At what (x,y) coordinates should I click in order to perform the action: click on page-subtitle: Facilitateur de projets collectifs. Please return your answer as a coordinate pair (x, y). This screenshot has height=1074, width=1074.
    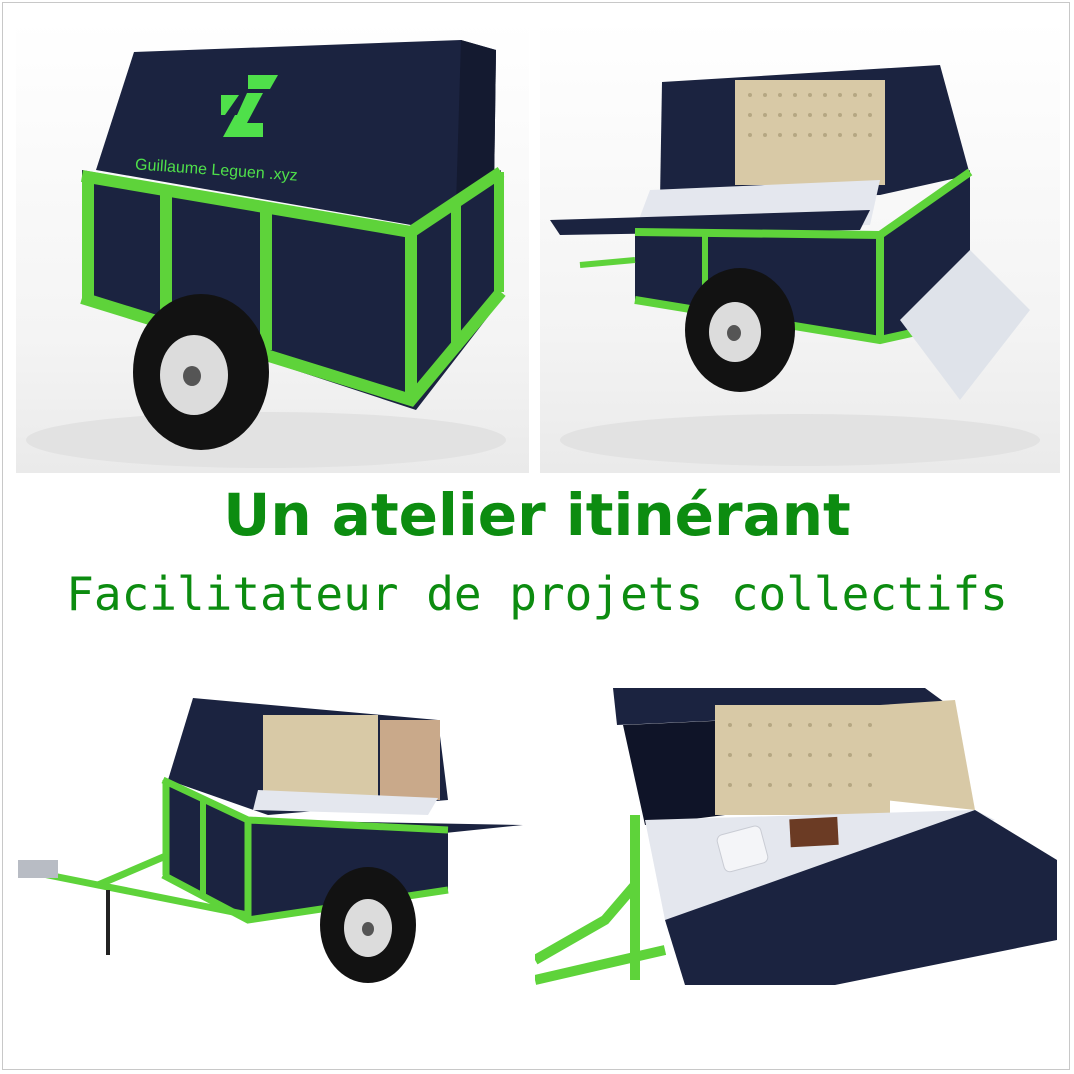
    Looking at the image, I should click on (537, 594).